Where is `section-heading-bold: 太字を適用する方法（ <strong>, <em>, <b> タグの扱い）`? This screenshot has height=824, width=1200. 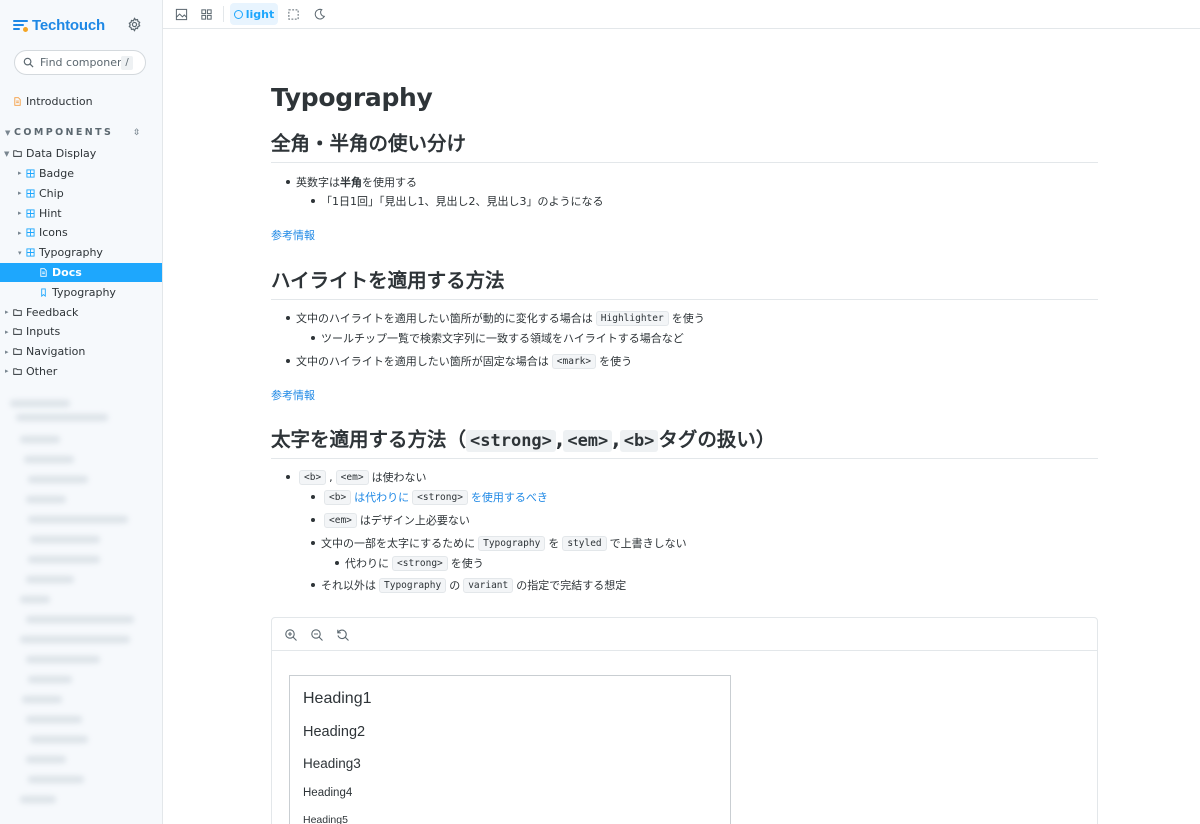 section-heading-bold: 太字を適用する方法（ <strong>, <em>, <b> タグの扱い） is located at coordinates (684, 441).